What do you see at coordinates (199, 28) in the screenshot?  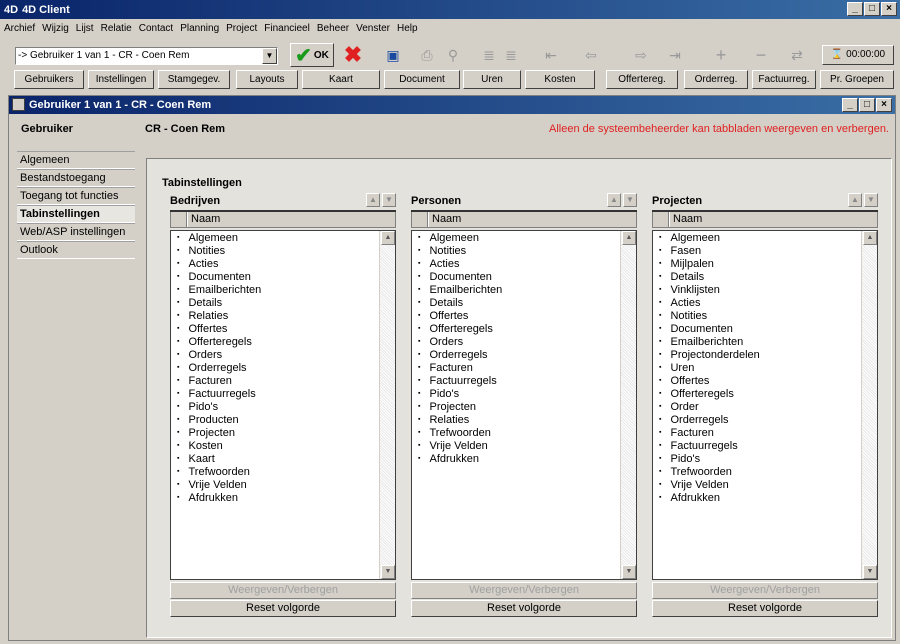 I see `menu-planning: Planning` at bounding box center [199, 28].